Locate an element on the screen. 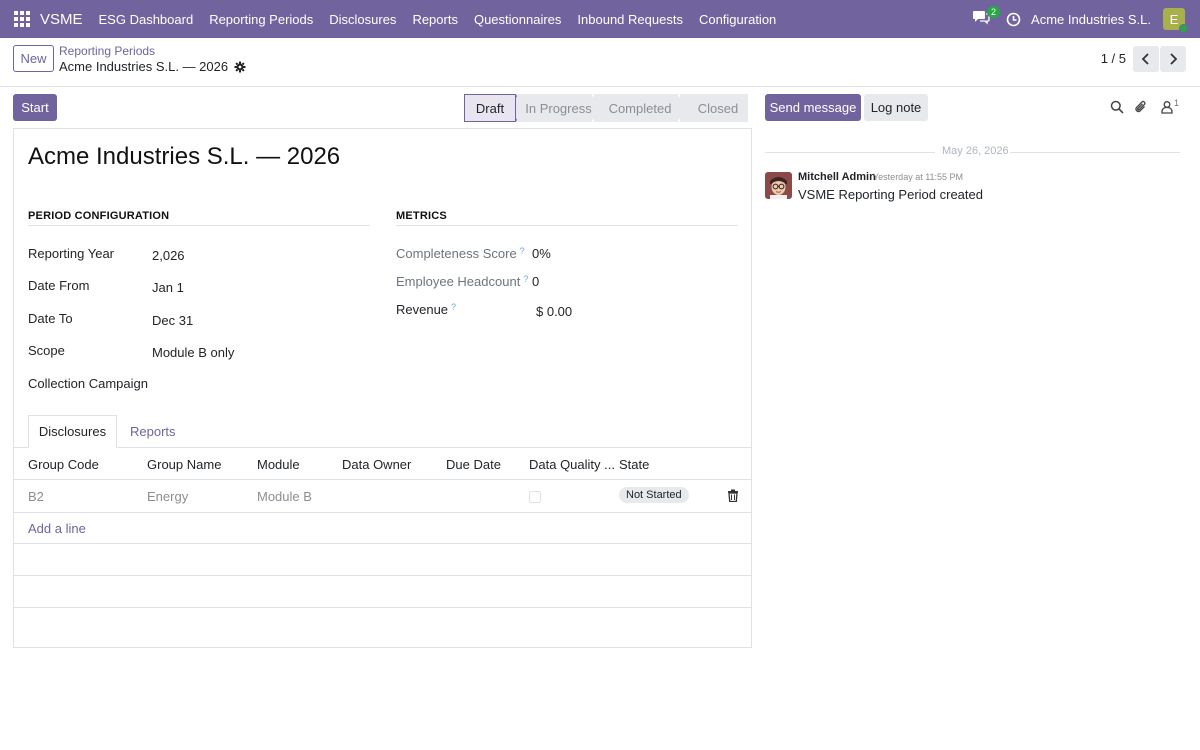 Image resolution: width=1200 pixels, height=750 pixels. pager-next-button is located at coordinates (1173, 59).